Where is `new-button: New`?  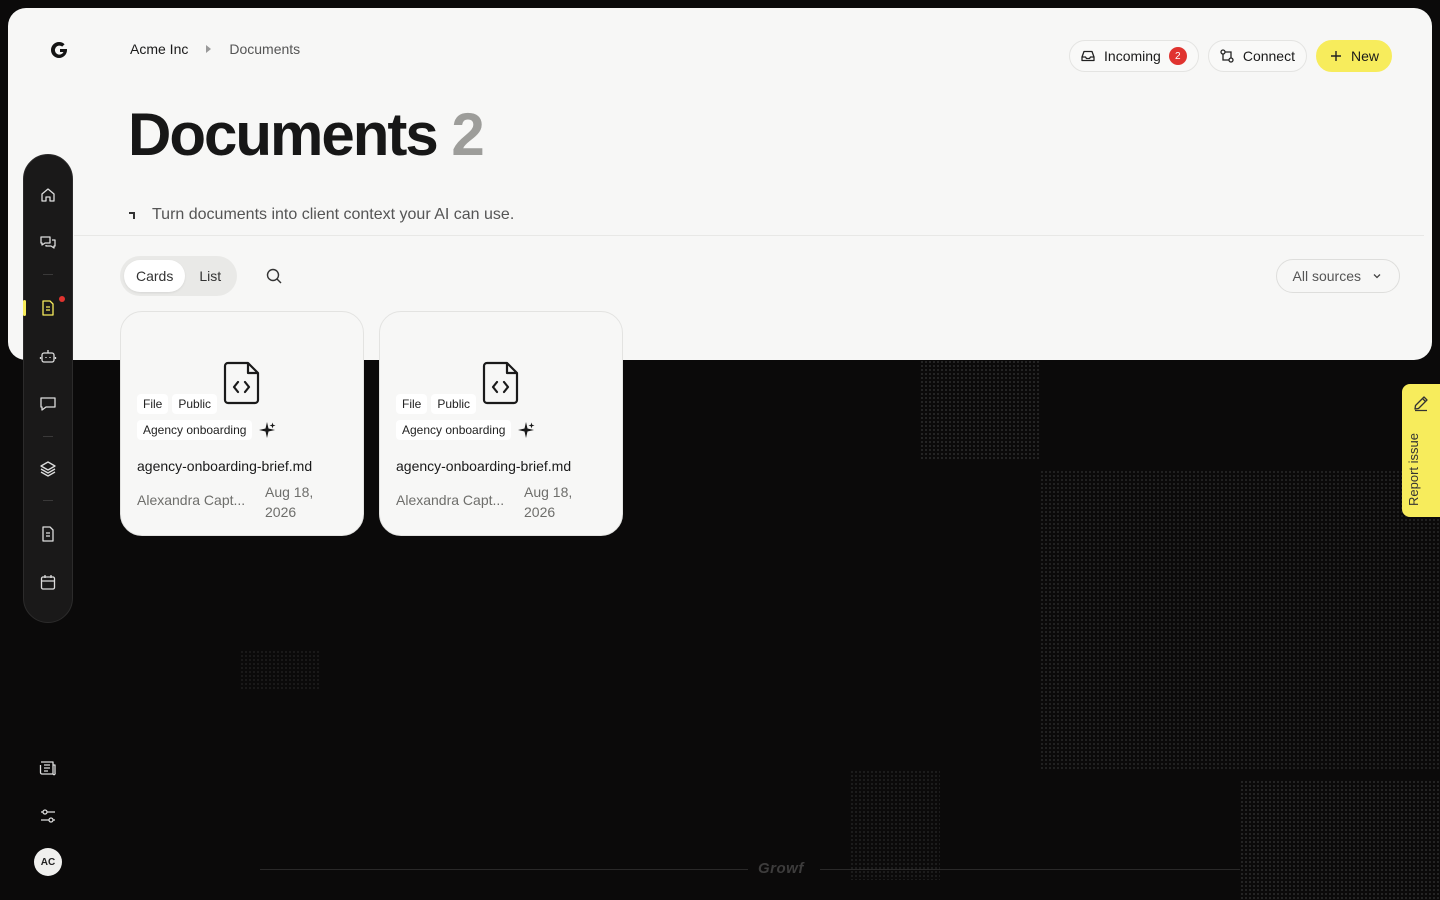
new-button: New is located at coordinates (1353, 56).